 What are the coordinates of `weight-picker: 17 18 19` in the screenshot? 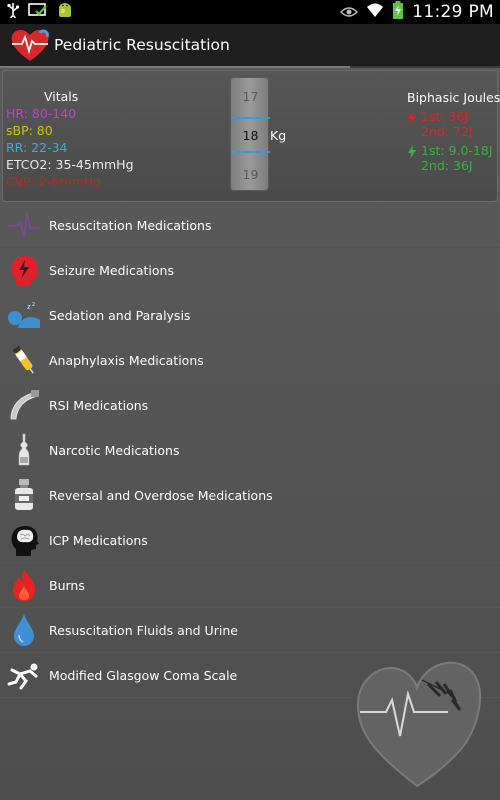 It's located at (250, 134).